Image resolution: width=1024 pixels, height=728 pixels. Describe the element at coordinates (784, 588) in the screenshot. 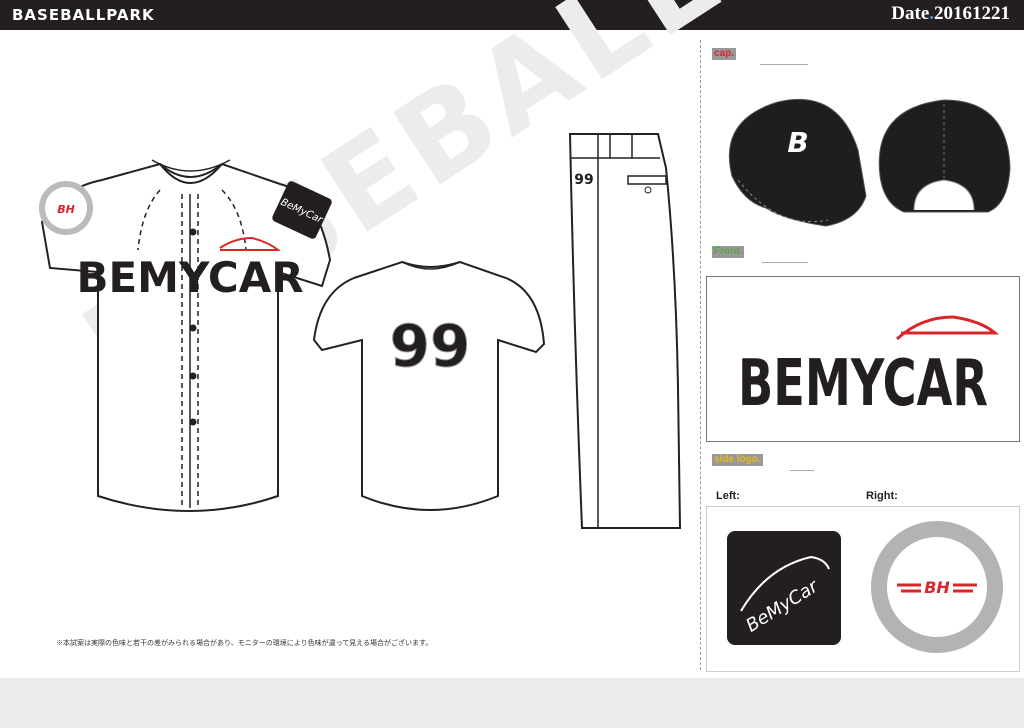

I see `left-logo-tile` at that location.